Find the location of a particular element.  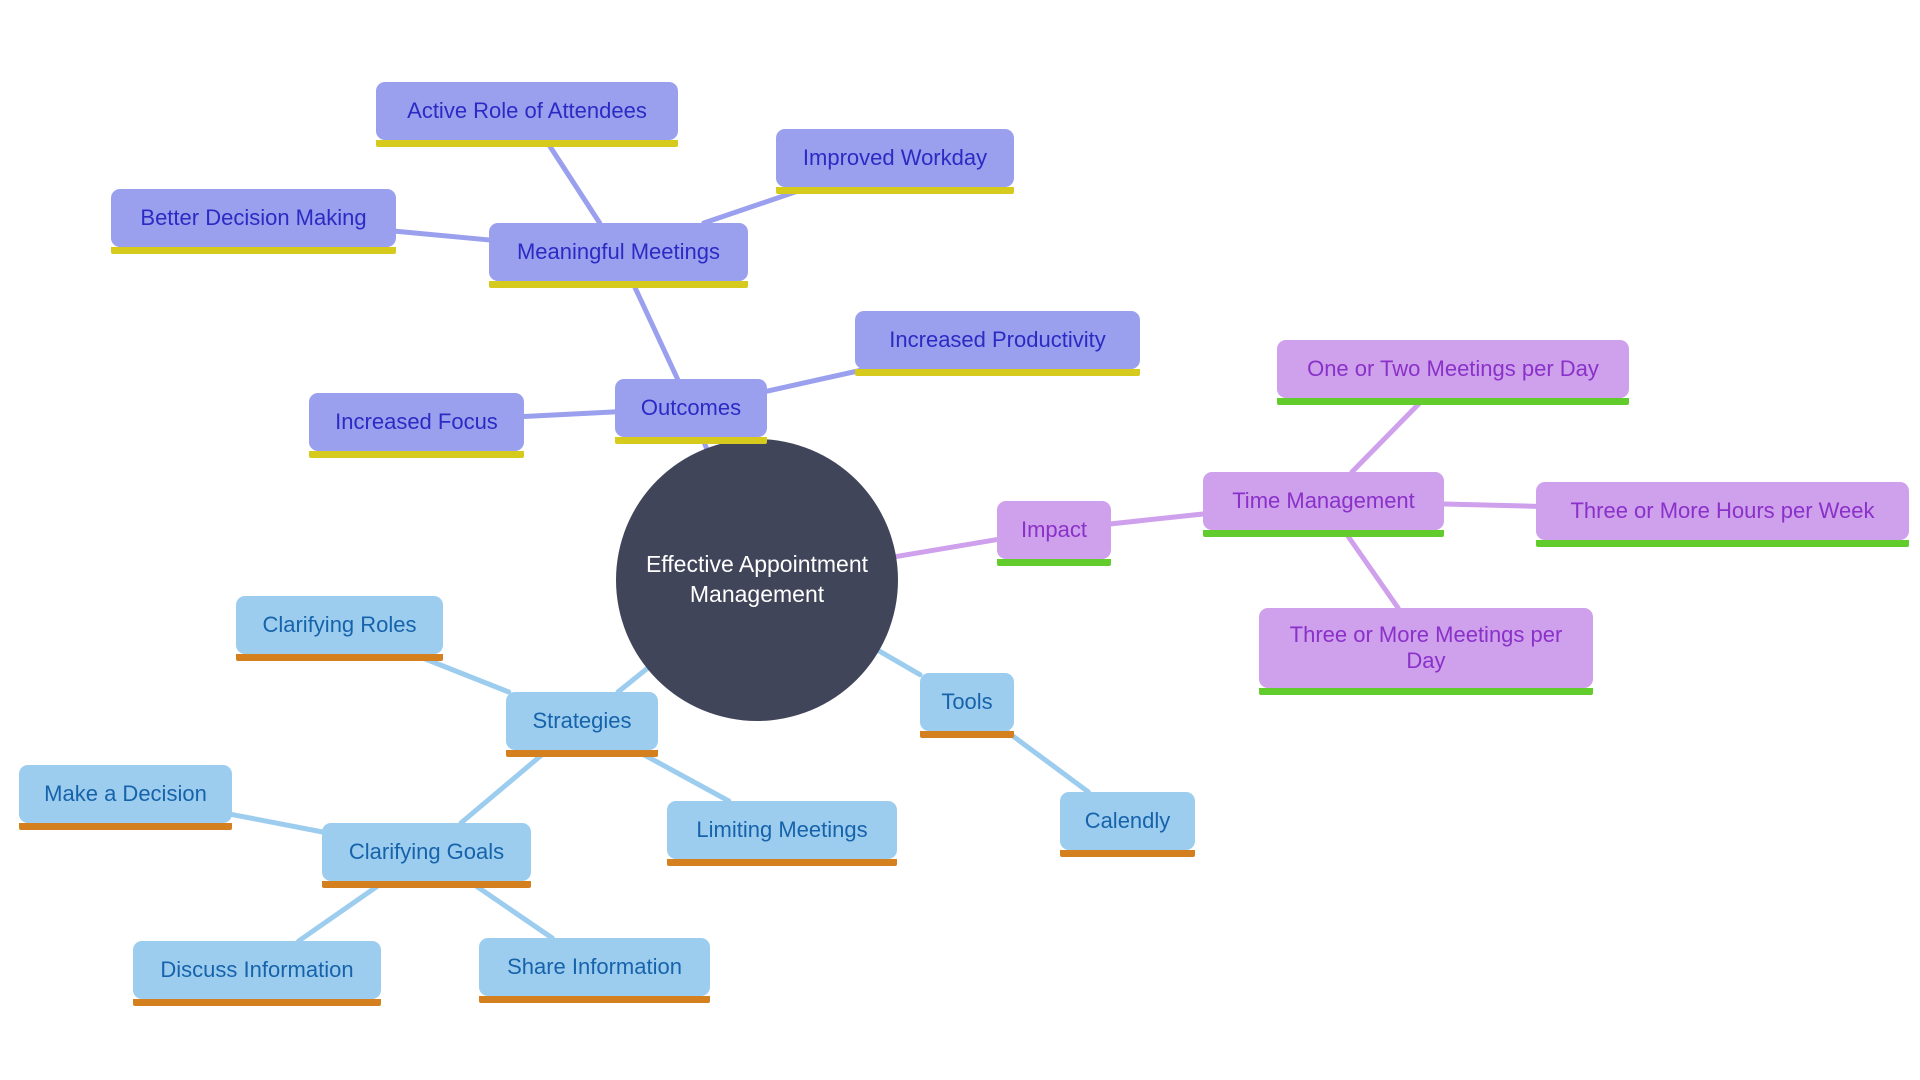

node-meaningful: Meaningful Meetings is located at coordinates (618, 255).